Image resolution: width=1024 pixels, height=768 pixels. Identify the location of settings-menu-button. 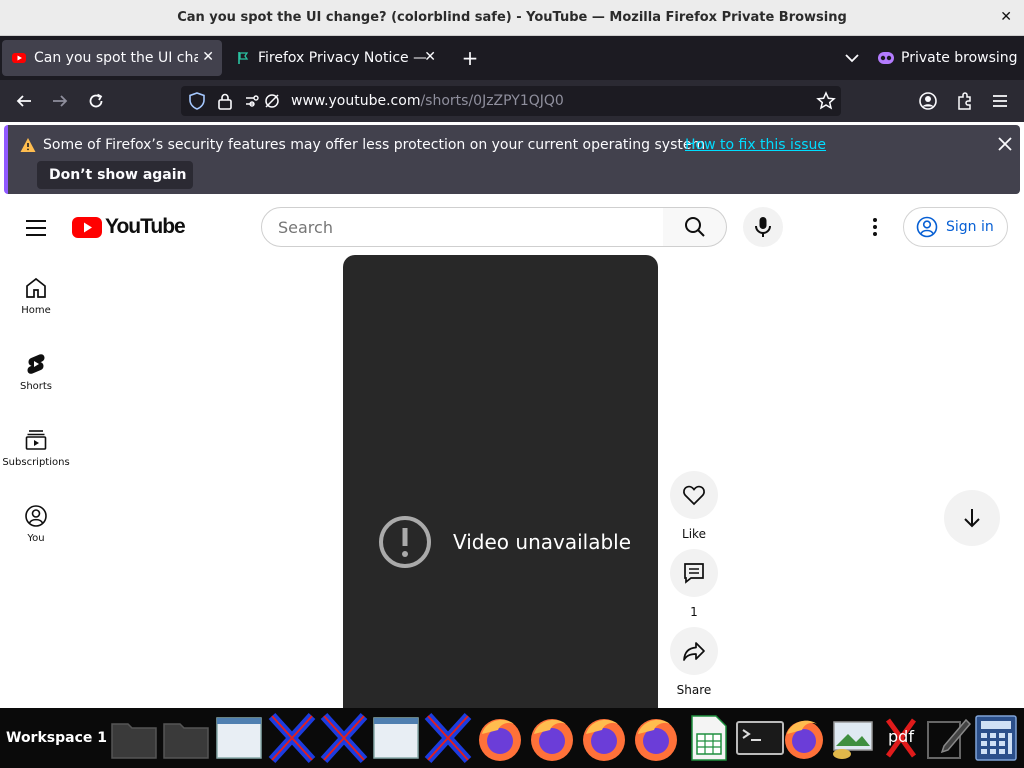
(875, 227).